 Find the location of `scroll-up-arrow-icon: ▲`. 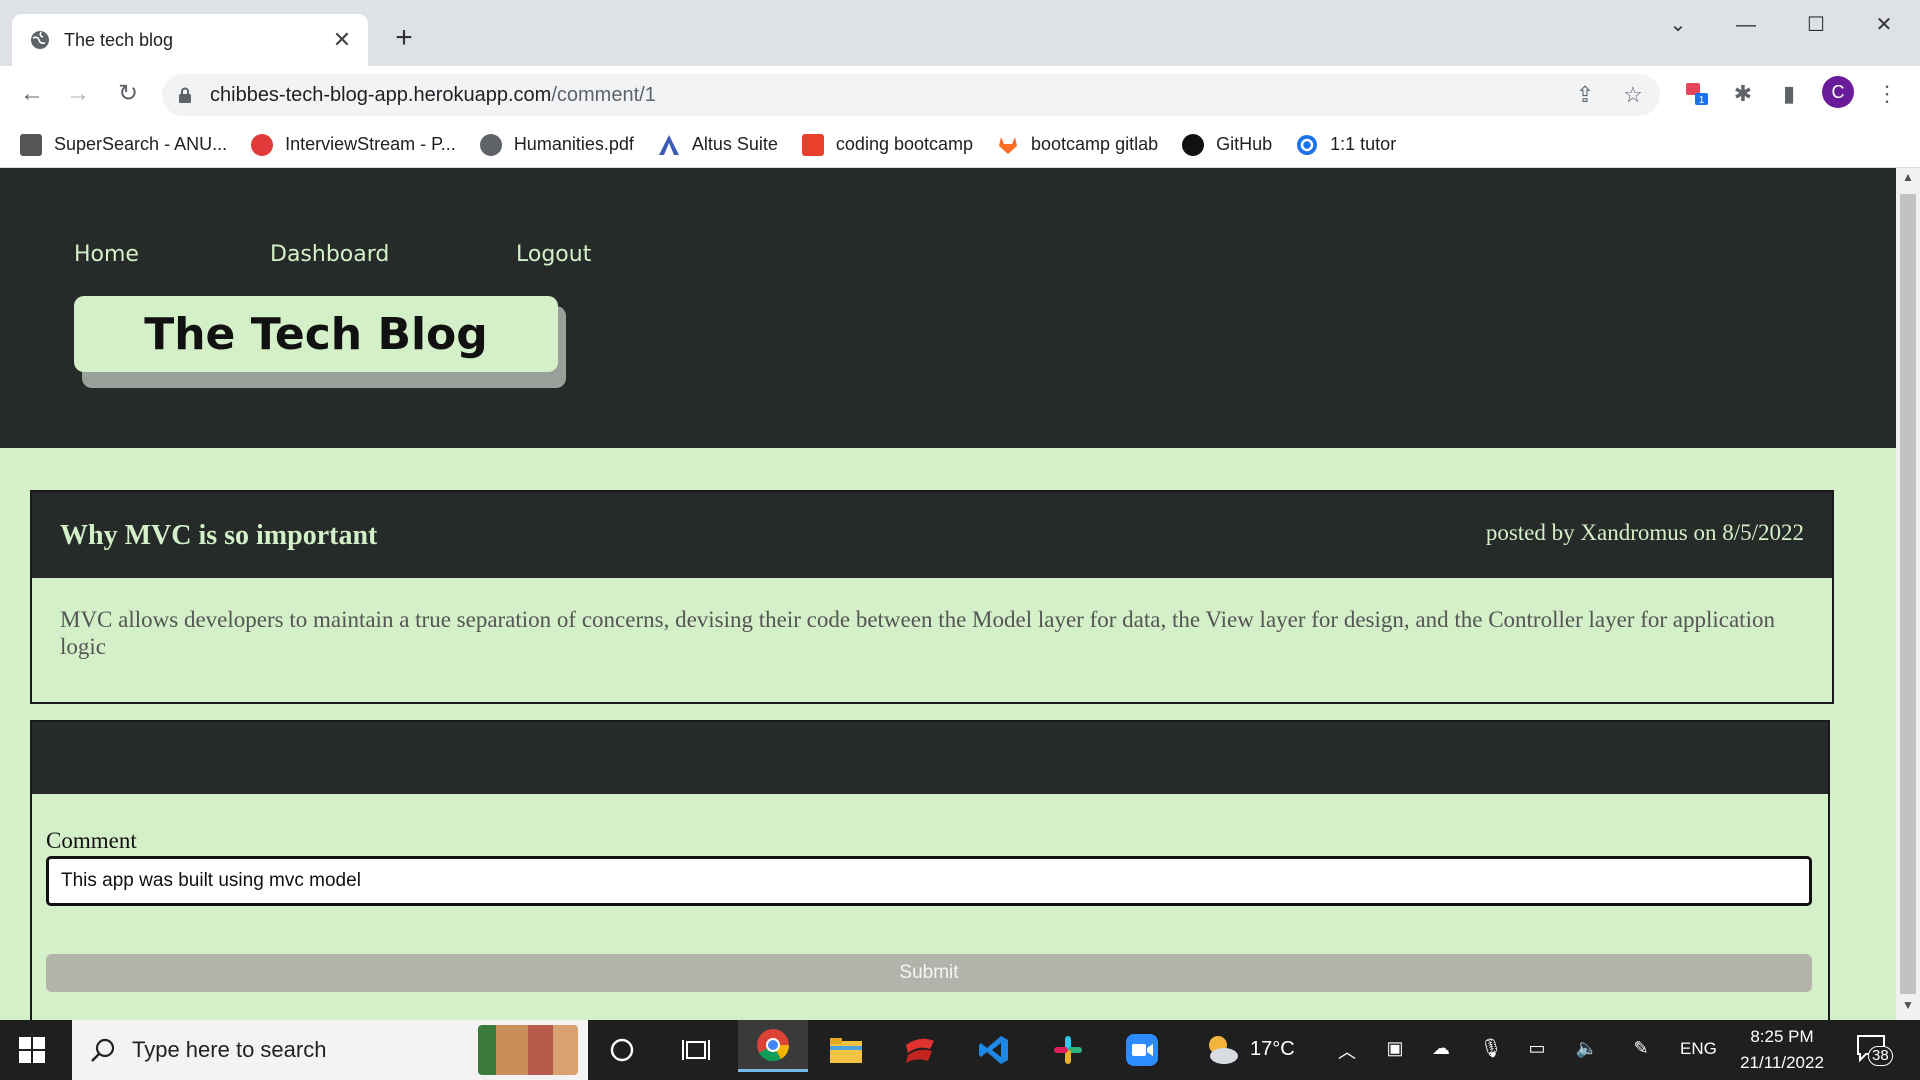

scroll-up-arrow-icon: ▲ is located at coordinates (1908, 180).